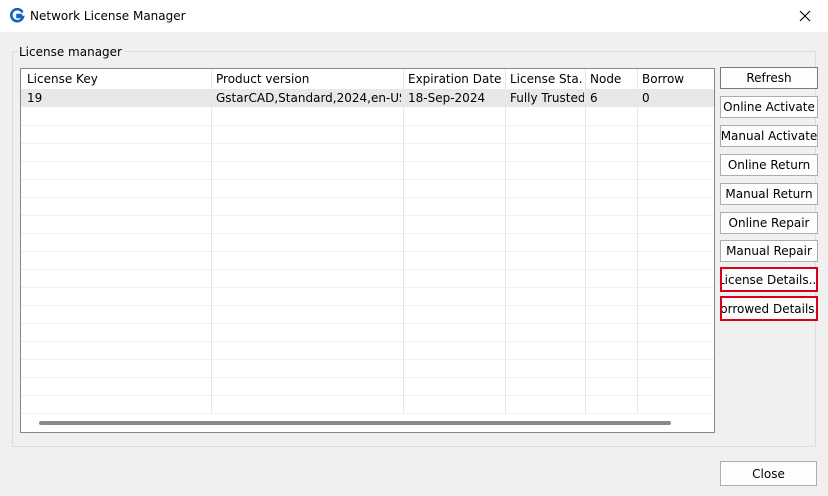 This screenshot has width=828, height=496. Describe the element at coordinates (547, 98) in the screenshot. I see `cell-license-status: Fully Trusted` at that location.